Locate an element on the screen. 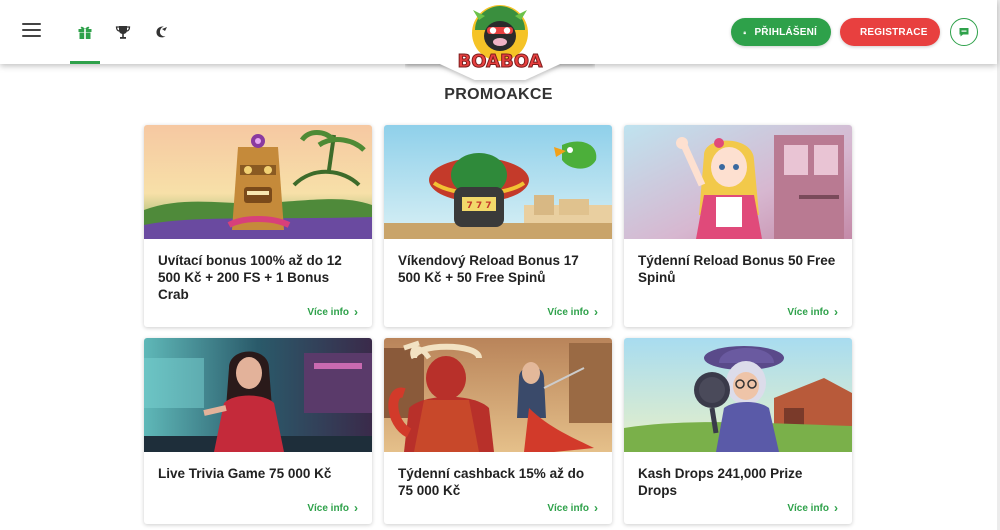 Image resolution: width=1000 pixels, height=530 pixels. logo-wordmark: BOABOA is located at coordinates (500, 62).